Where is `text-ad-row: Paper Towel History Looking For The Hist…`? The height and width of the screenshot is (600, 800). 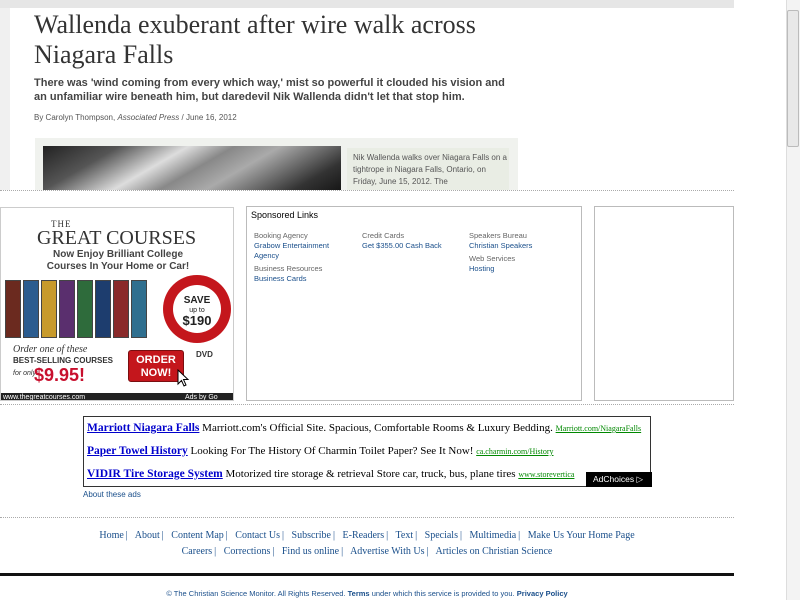 text-ad-row: Paper Towel History Looking For The Hist… is located at coordinates (320, 451).